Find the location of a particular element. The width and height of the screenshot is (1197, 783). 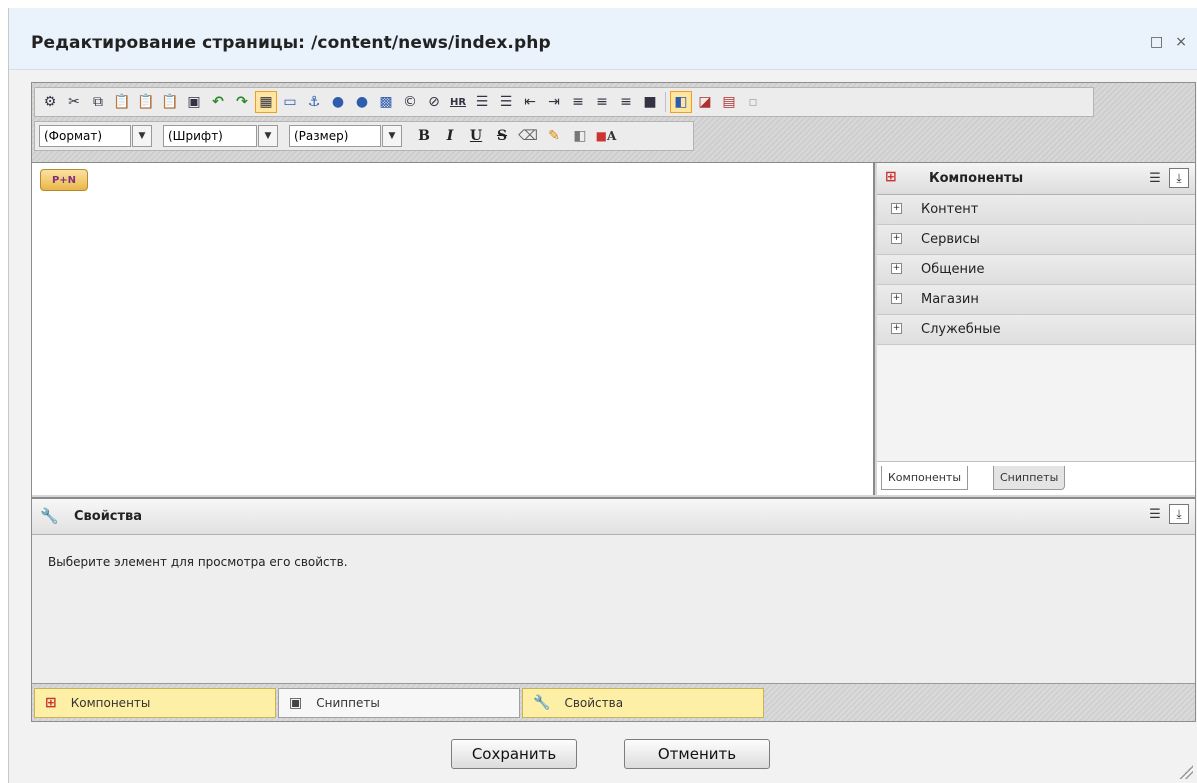

bottom-tab-components: ⊞ Компоненты is located at coordinates (155, 703).